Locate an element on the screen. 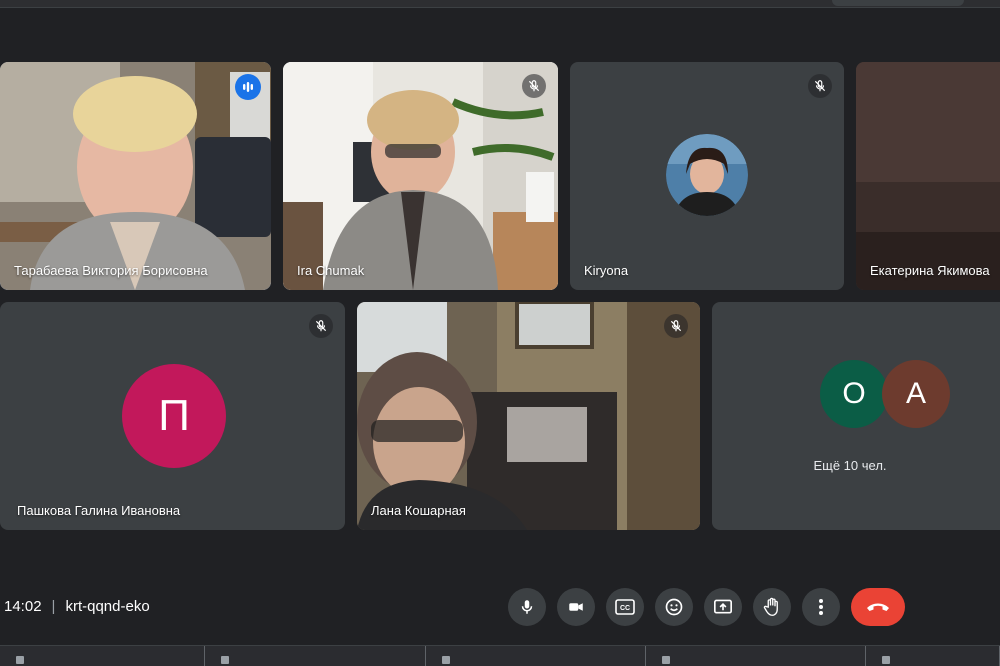  present-screen-icon is located at coordinates (723, 606).